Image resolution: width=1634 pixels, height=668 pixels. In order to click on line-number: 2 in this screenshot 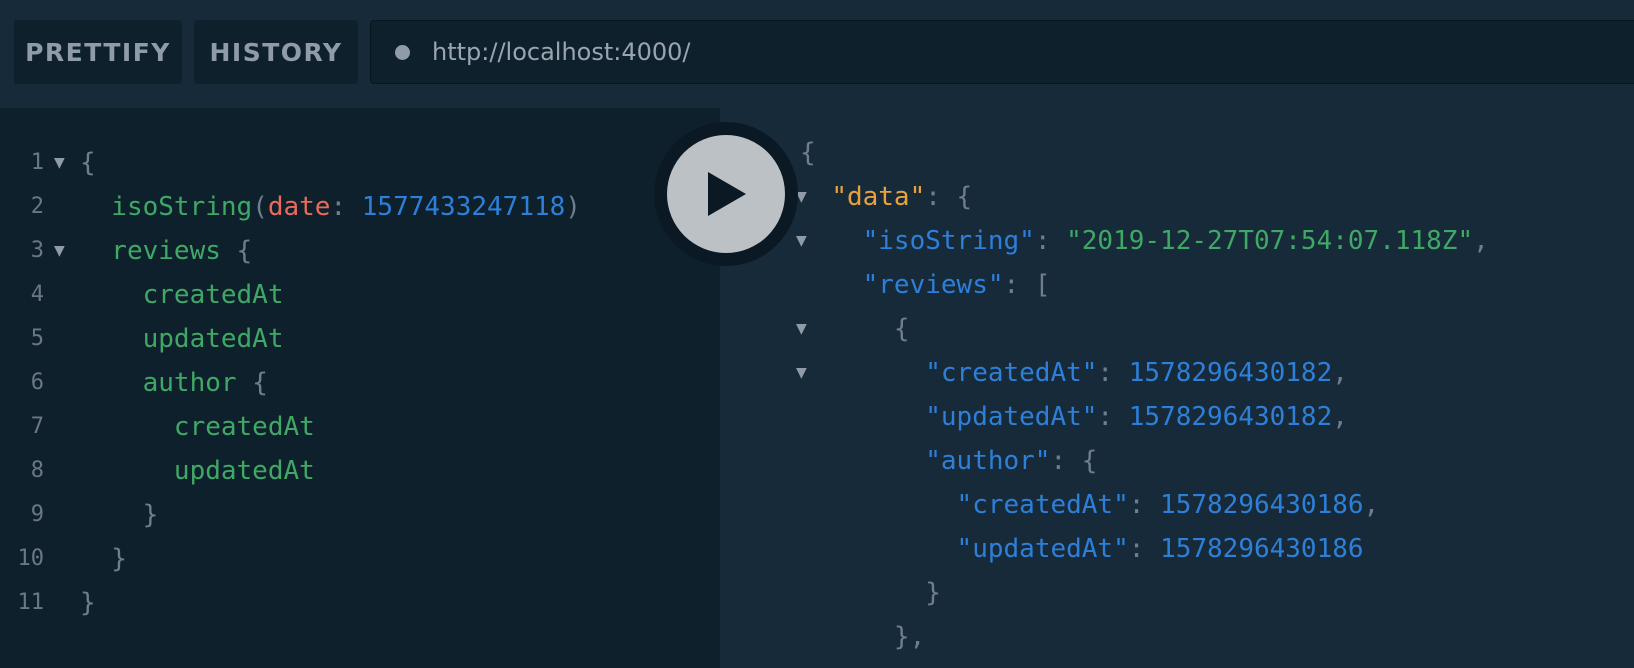, I will do `click(37, 206)`.